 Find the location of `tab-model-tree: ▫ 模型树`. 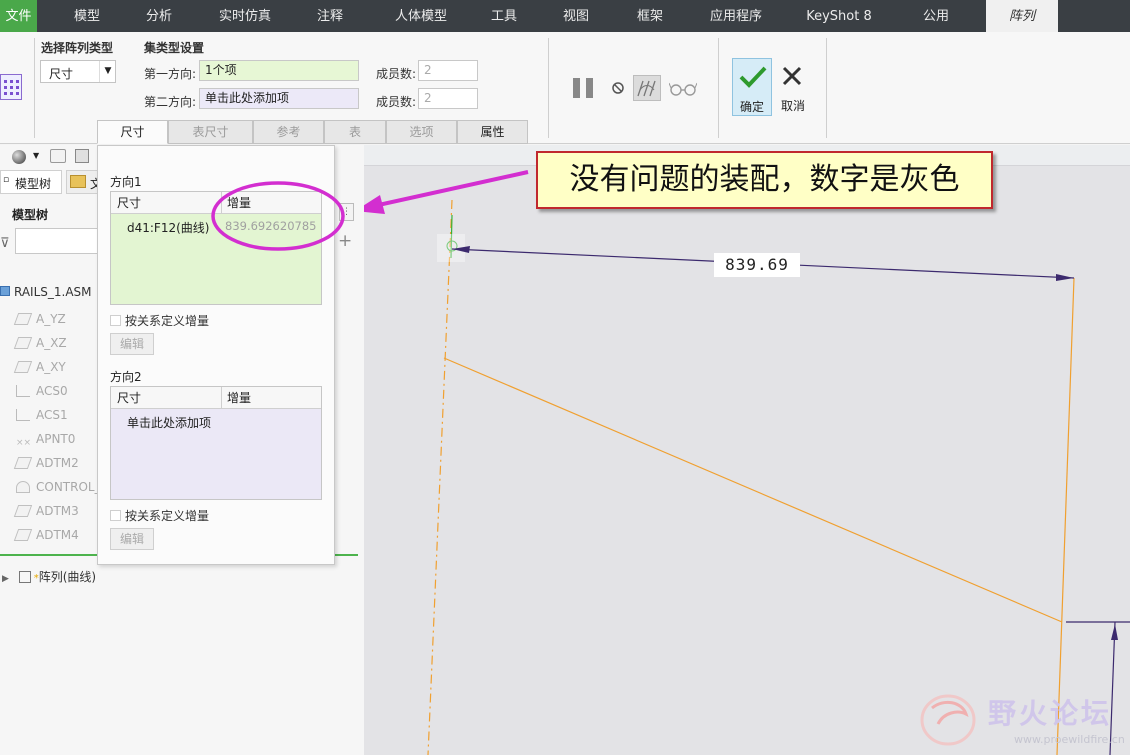

tab-model-tree: ▫ 模型树 is located at coordinates (31, 182).